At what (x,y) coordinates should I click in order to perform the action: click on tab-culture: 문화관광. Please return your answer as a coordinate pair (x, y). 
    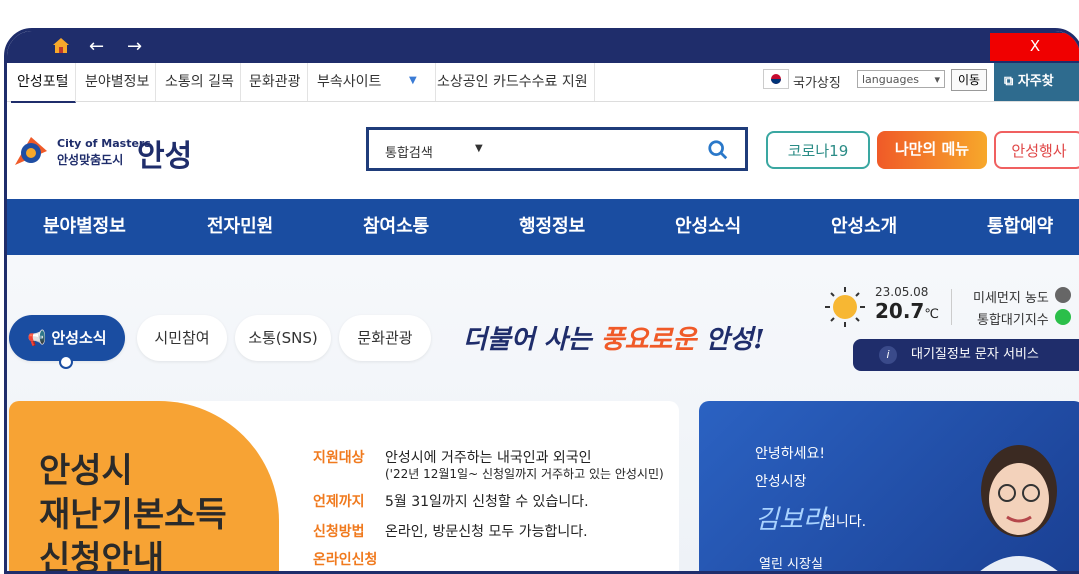
    Looking at the image, I should click on (385, 338).